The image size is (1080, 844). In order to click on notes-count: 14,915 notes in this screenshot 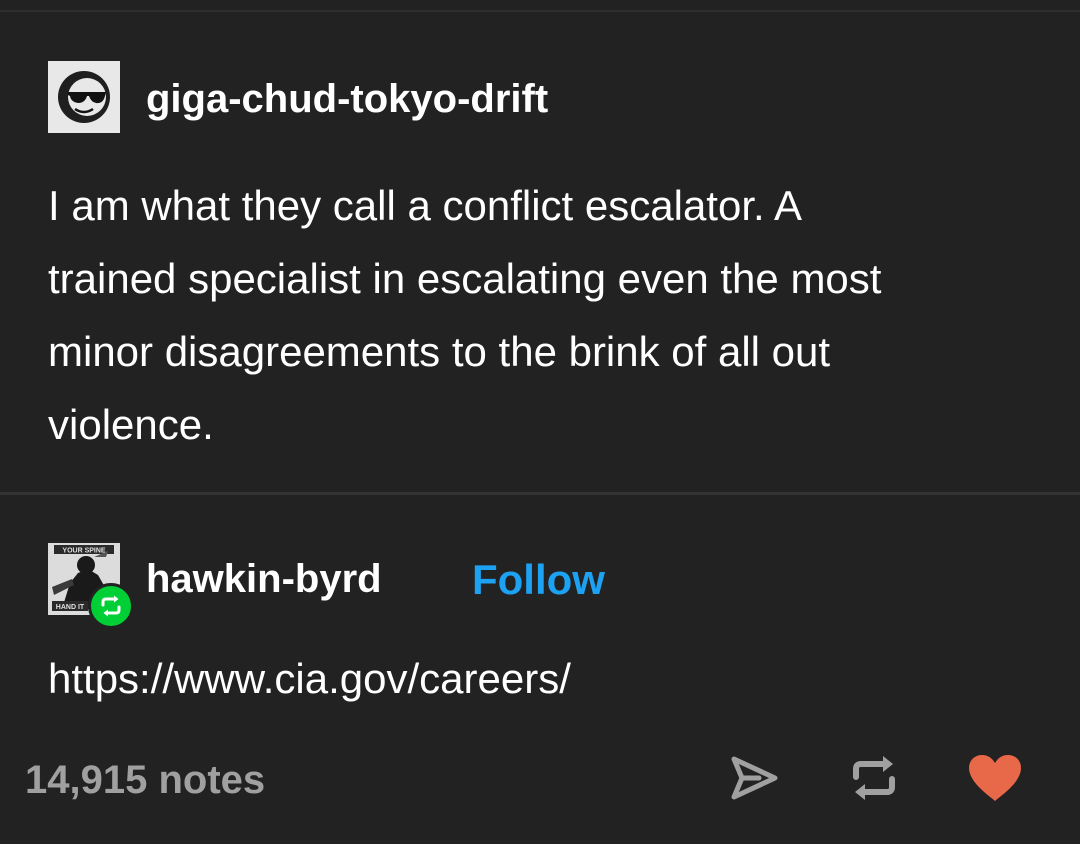, I will do `click(145, 780)`.